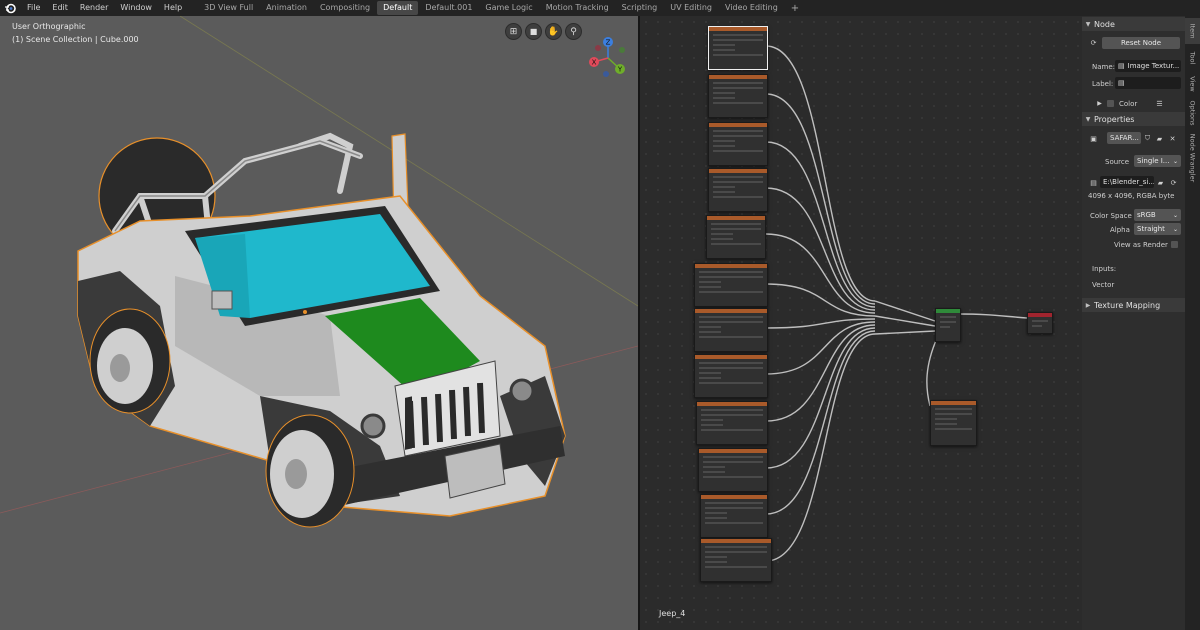  Describe the element at coordinates (948, 325) in the screenshot. I see `principled-bsdf-node` at that location.